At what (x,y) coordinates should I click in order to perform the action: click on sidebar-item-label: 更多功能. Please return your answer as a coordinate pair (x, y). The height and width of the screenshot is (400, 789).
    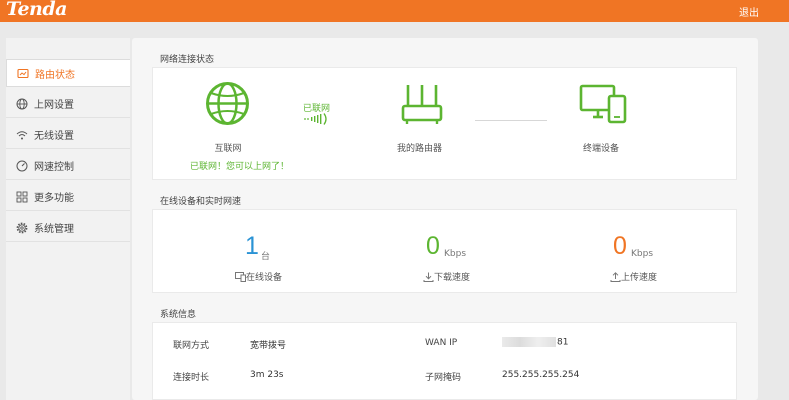
    Looking at the image, I should click on (54, 198).